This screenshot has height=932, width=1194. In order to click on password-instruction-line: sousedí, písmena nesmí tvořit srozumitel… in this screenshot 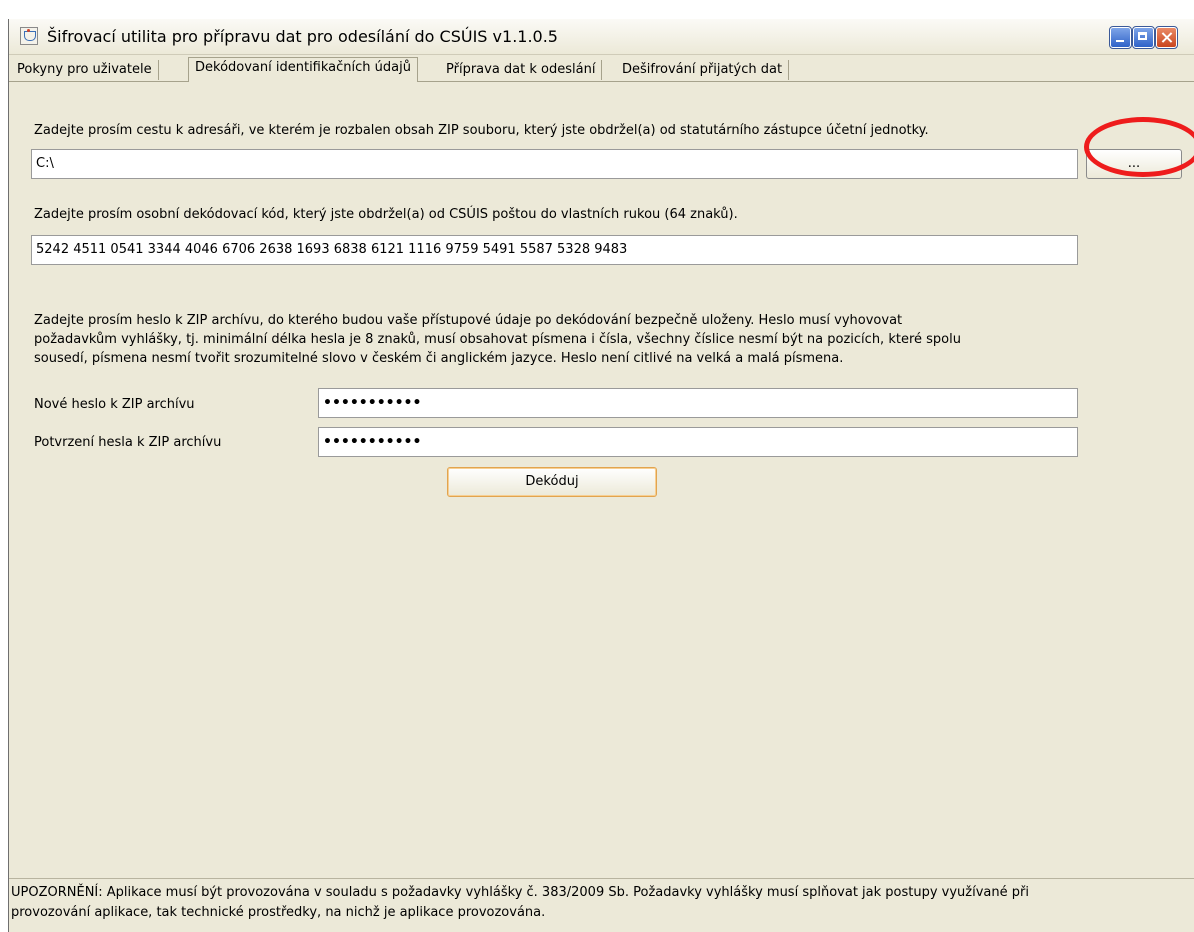, I will do `click(439, 358)`.